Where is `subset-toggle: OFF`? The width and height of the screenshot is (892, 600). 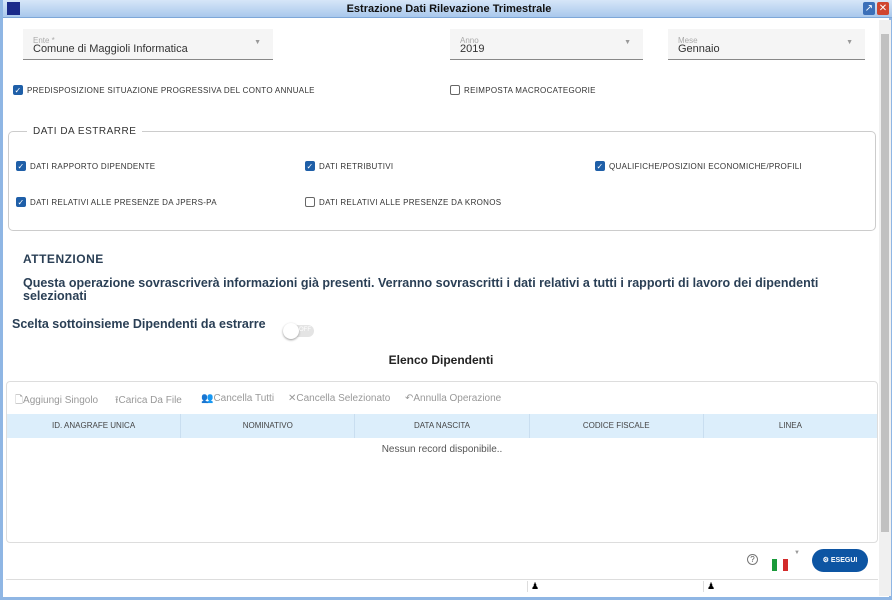
subset-toggle: OFF is located at coordinates (298, 331).